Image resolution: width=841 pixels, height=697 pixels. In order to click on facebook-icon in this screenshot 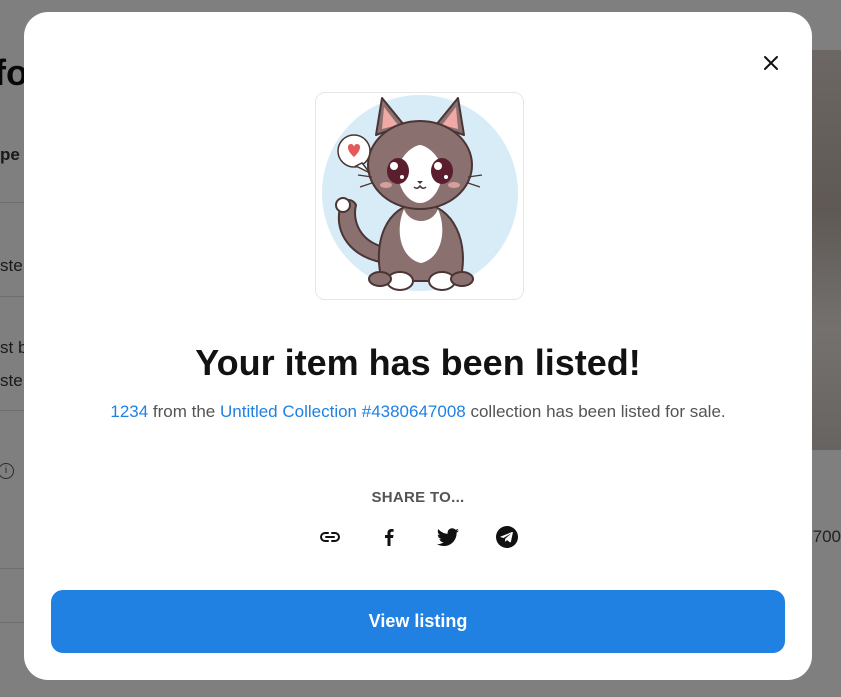, I will do `click(389, 537)`.